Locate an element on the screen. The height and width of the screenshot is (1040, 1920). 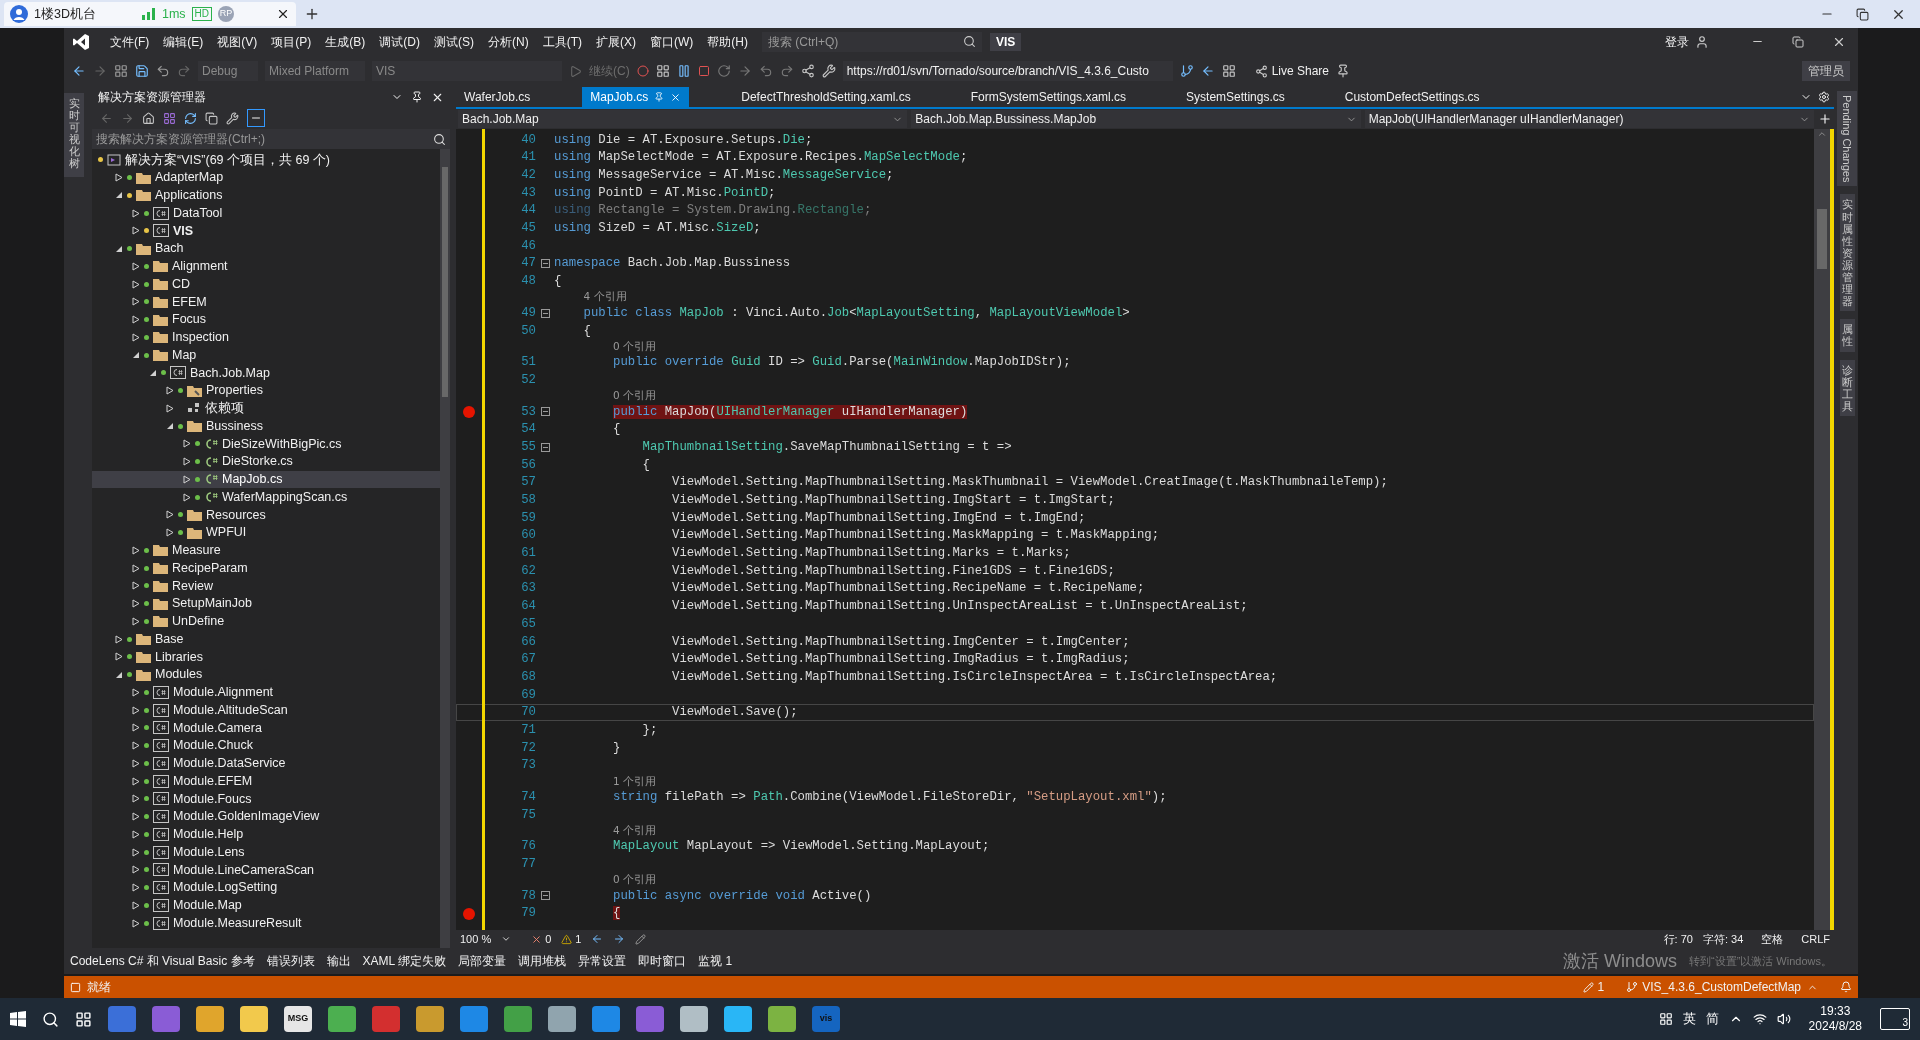
live-share-button: Live Share is located at coordinates (1292, 71).